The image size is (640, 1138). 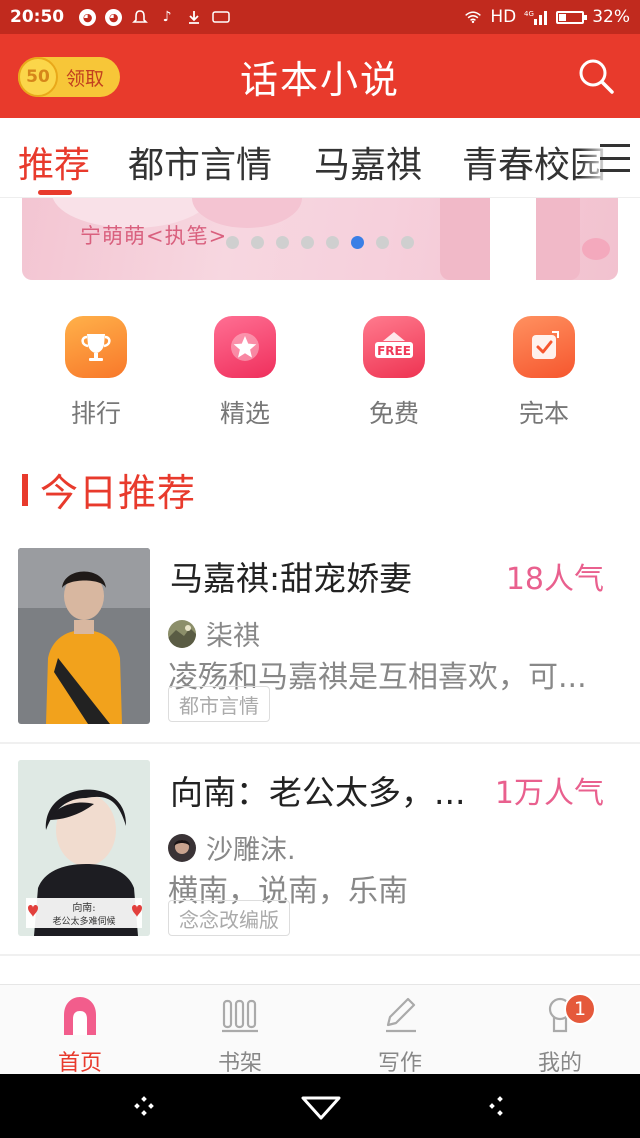 What do you see at coordinates (320, 242) in the screenshot?
I see `carousel-indicator` at bounding box center [320, 242].